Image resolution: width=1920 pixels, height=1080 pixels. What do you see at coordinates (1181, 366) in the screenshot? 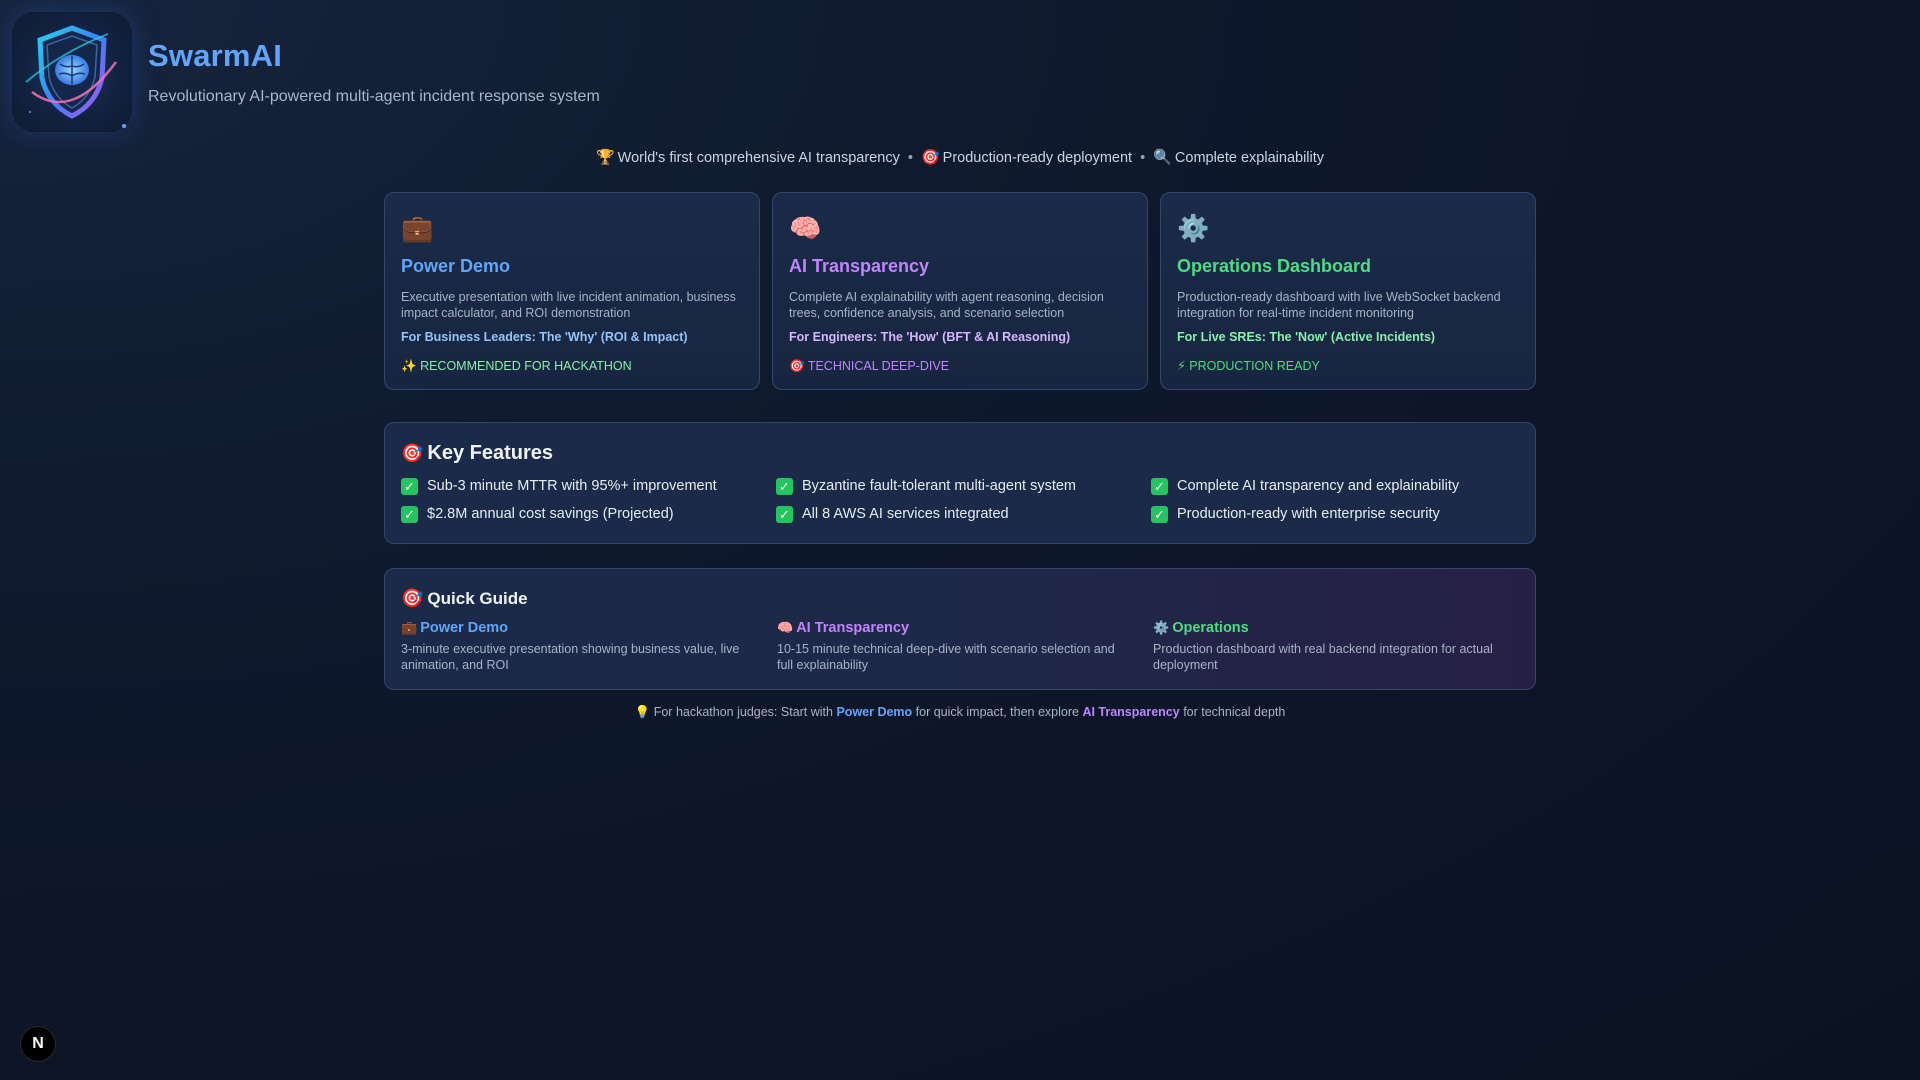
I see `lightning-icon: ⚡` at bounding box center [1181, 366].